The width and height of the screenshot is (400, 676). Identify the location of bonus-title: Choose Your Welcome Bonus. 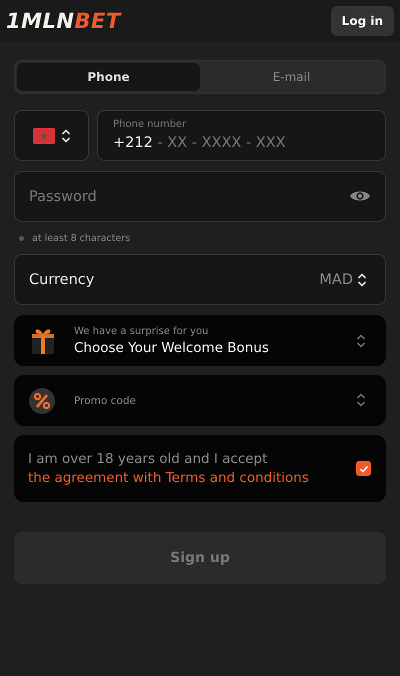
(172, 348).